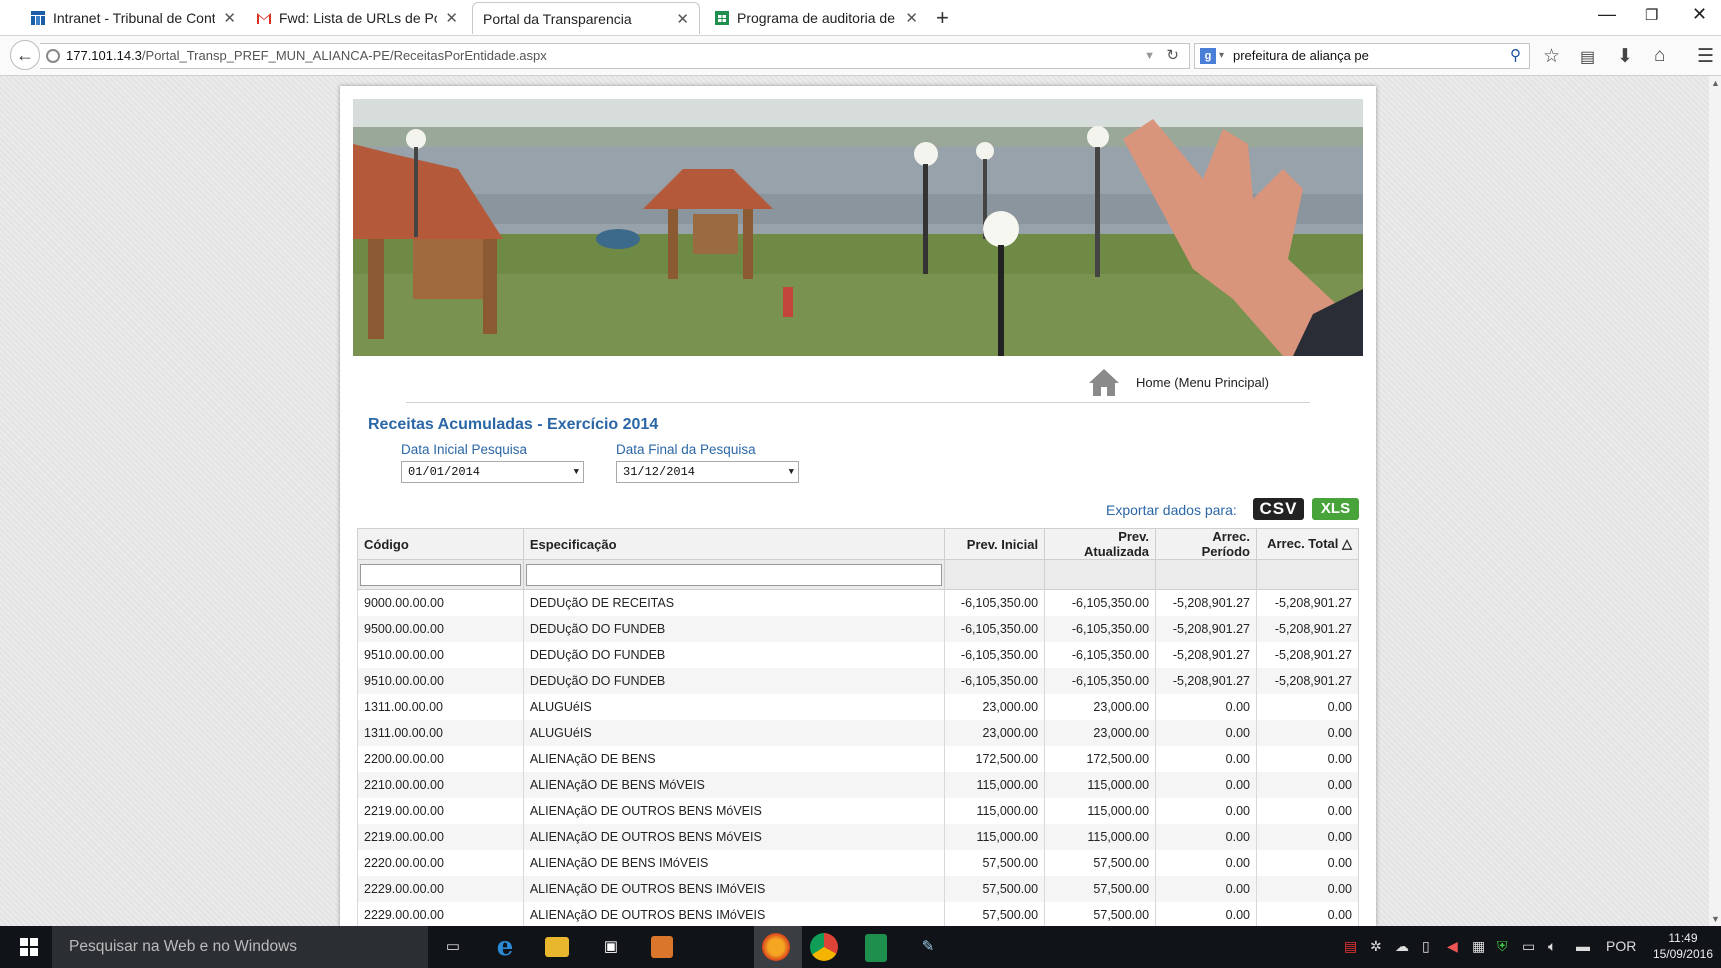 Image resolution: width=1721 pixels, height=968 pixels. What do you see at coordinates (1551, 56) in the screenshot?
I see `bookmark-star-icon: ☆` at bounding box center [1551, 56].